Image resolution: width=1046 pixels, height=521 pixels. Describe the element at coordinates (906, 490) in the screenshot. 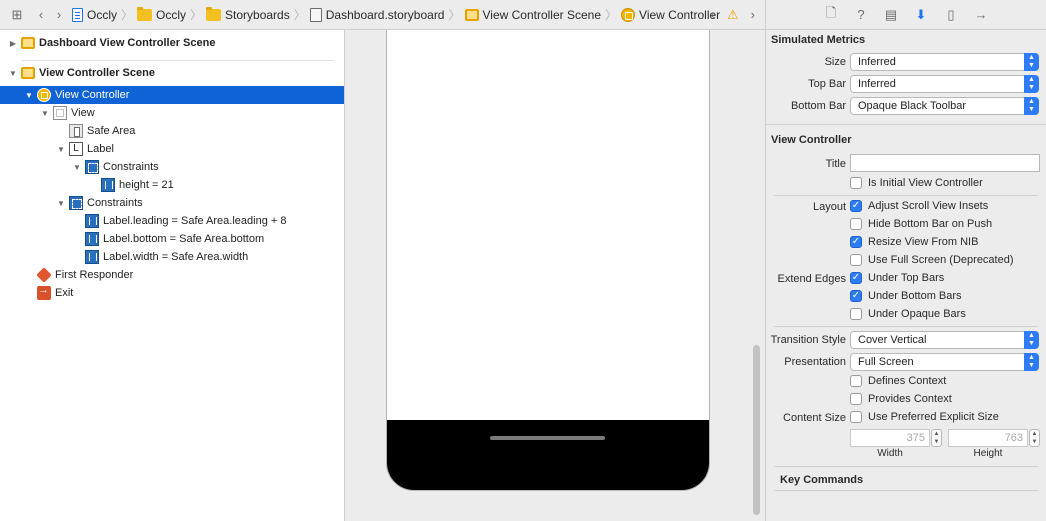

I see `section-divider` at that location.